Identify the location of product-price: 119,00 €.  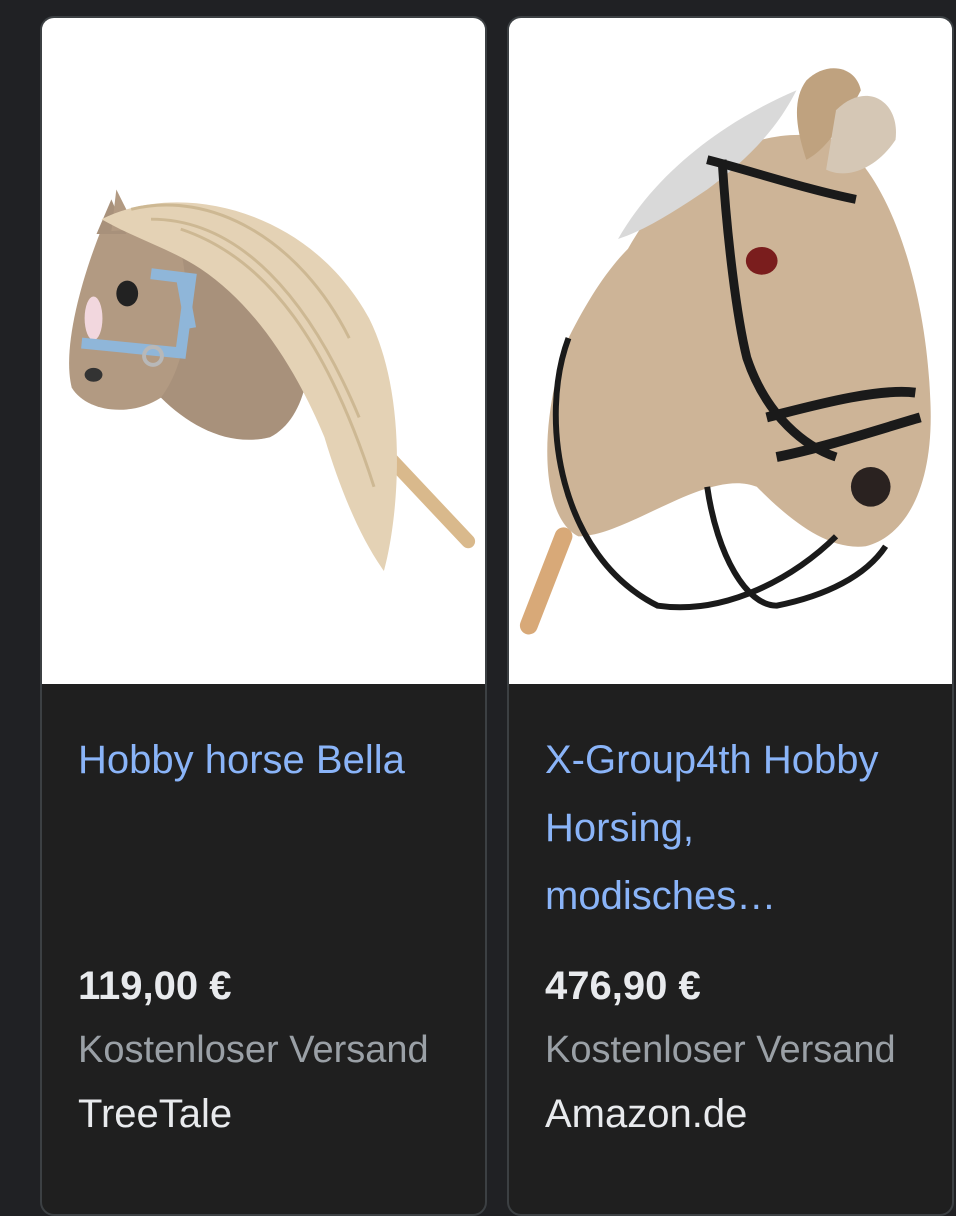
(155, 986).